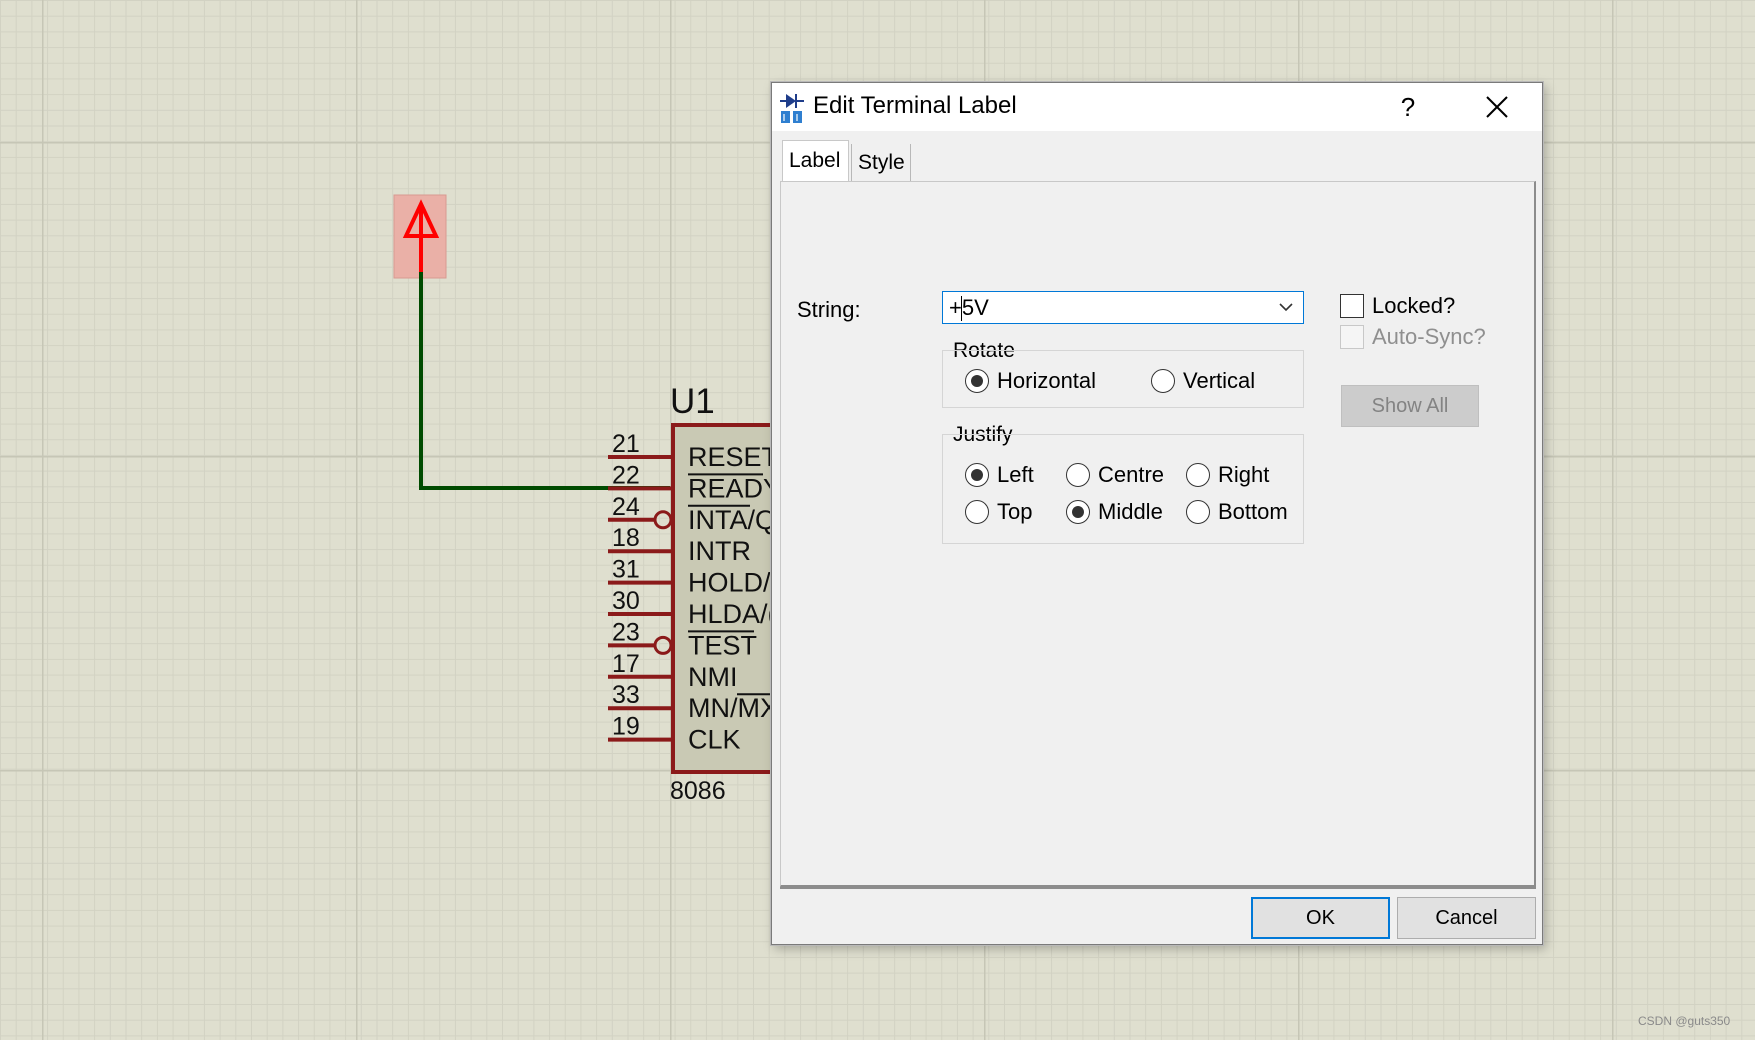 The width and height of the screenshot is (1755, 1040). I want to click on radio-left: Left, so click(999, 475).